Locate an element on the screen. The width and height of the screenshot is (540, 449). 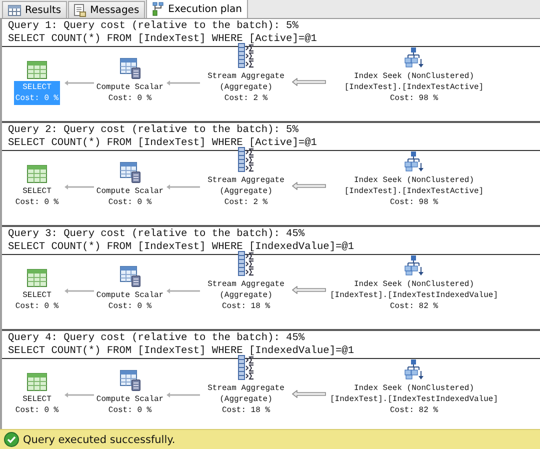
query-cost-text: Query 4: Query cost (relative to the batch): 45% is located at coordinates (157, 338).